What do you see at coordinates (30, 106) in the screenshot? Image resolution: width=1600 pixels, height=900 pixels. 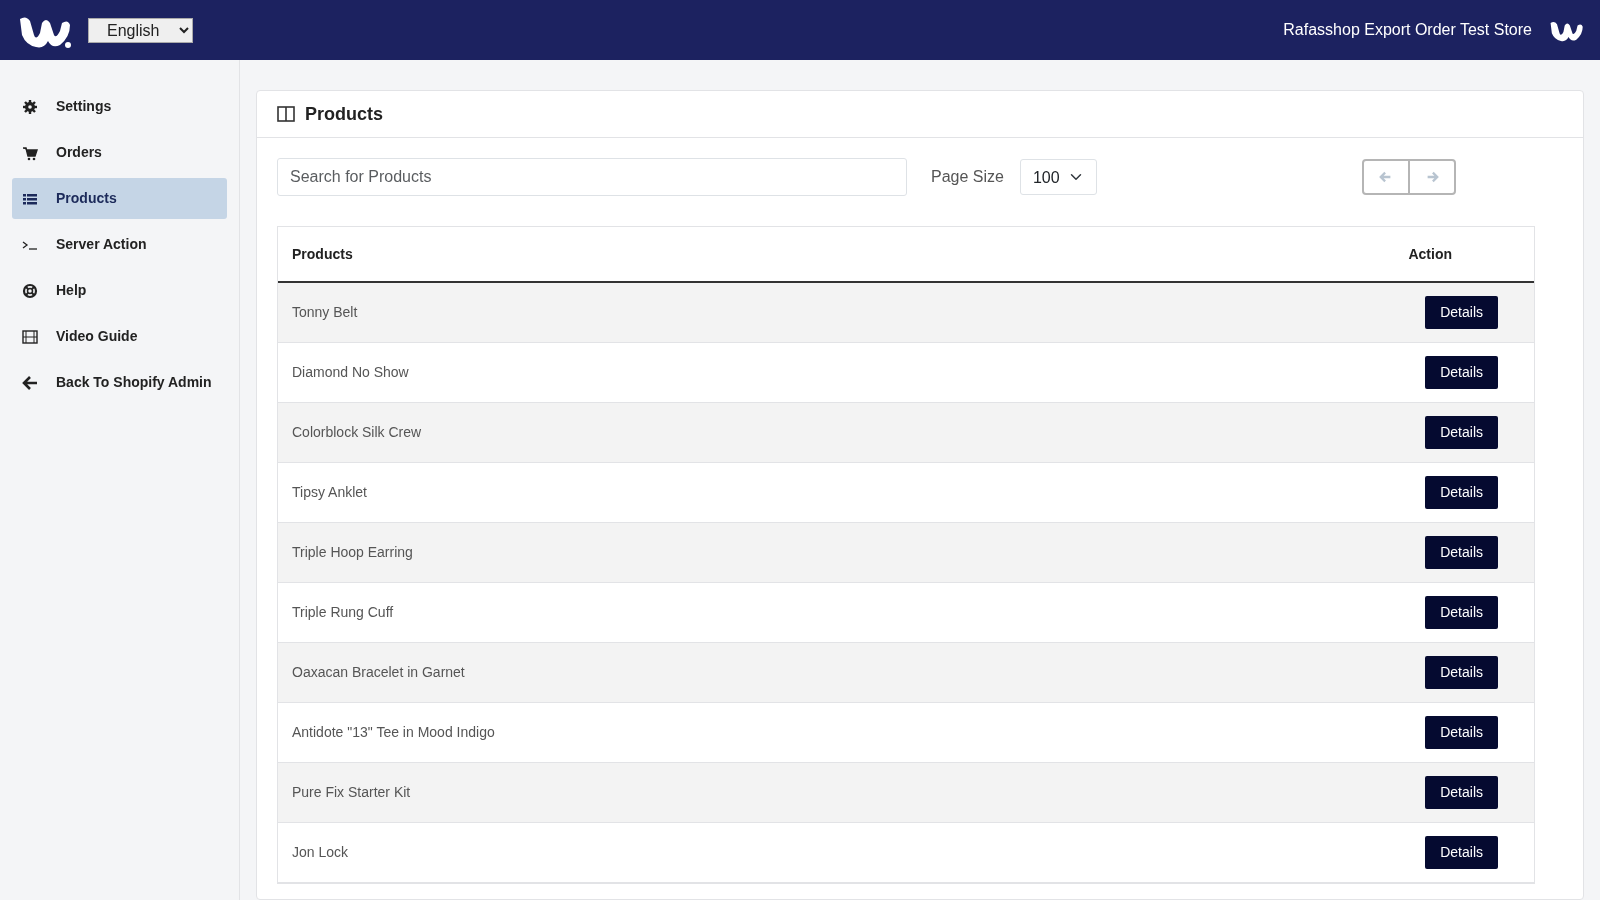 I see `settings-icon` at bounding box center [30, 106].